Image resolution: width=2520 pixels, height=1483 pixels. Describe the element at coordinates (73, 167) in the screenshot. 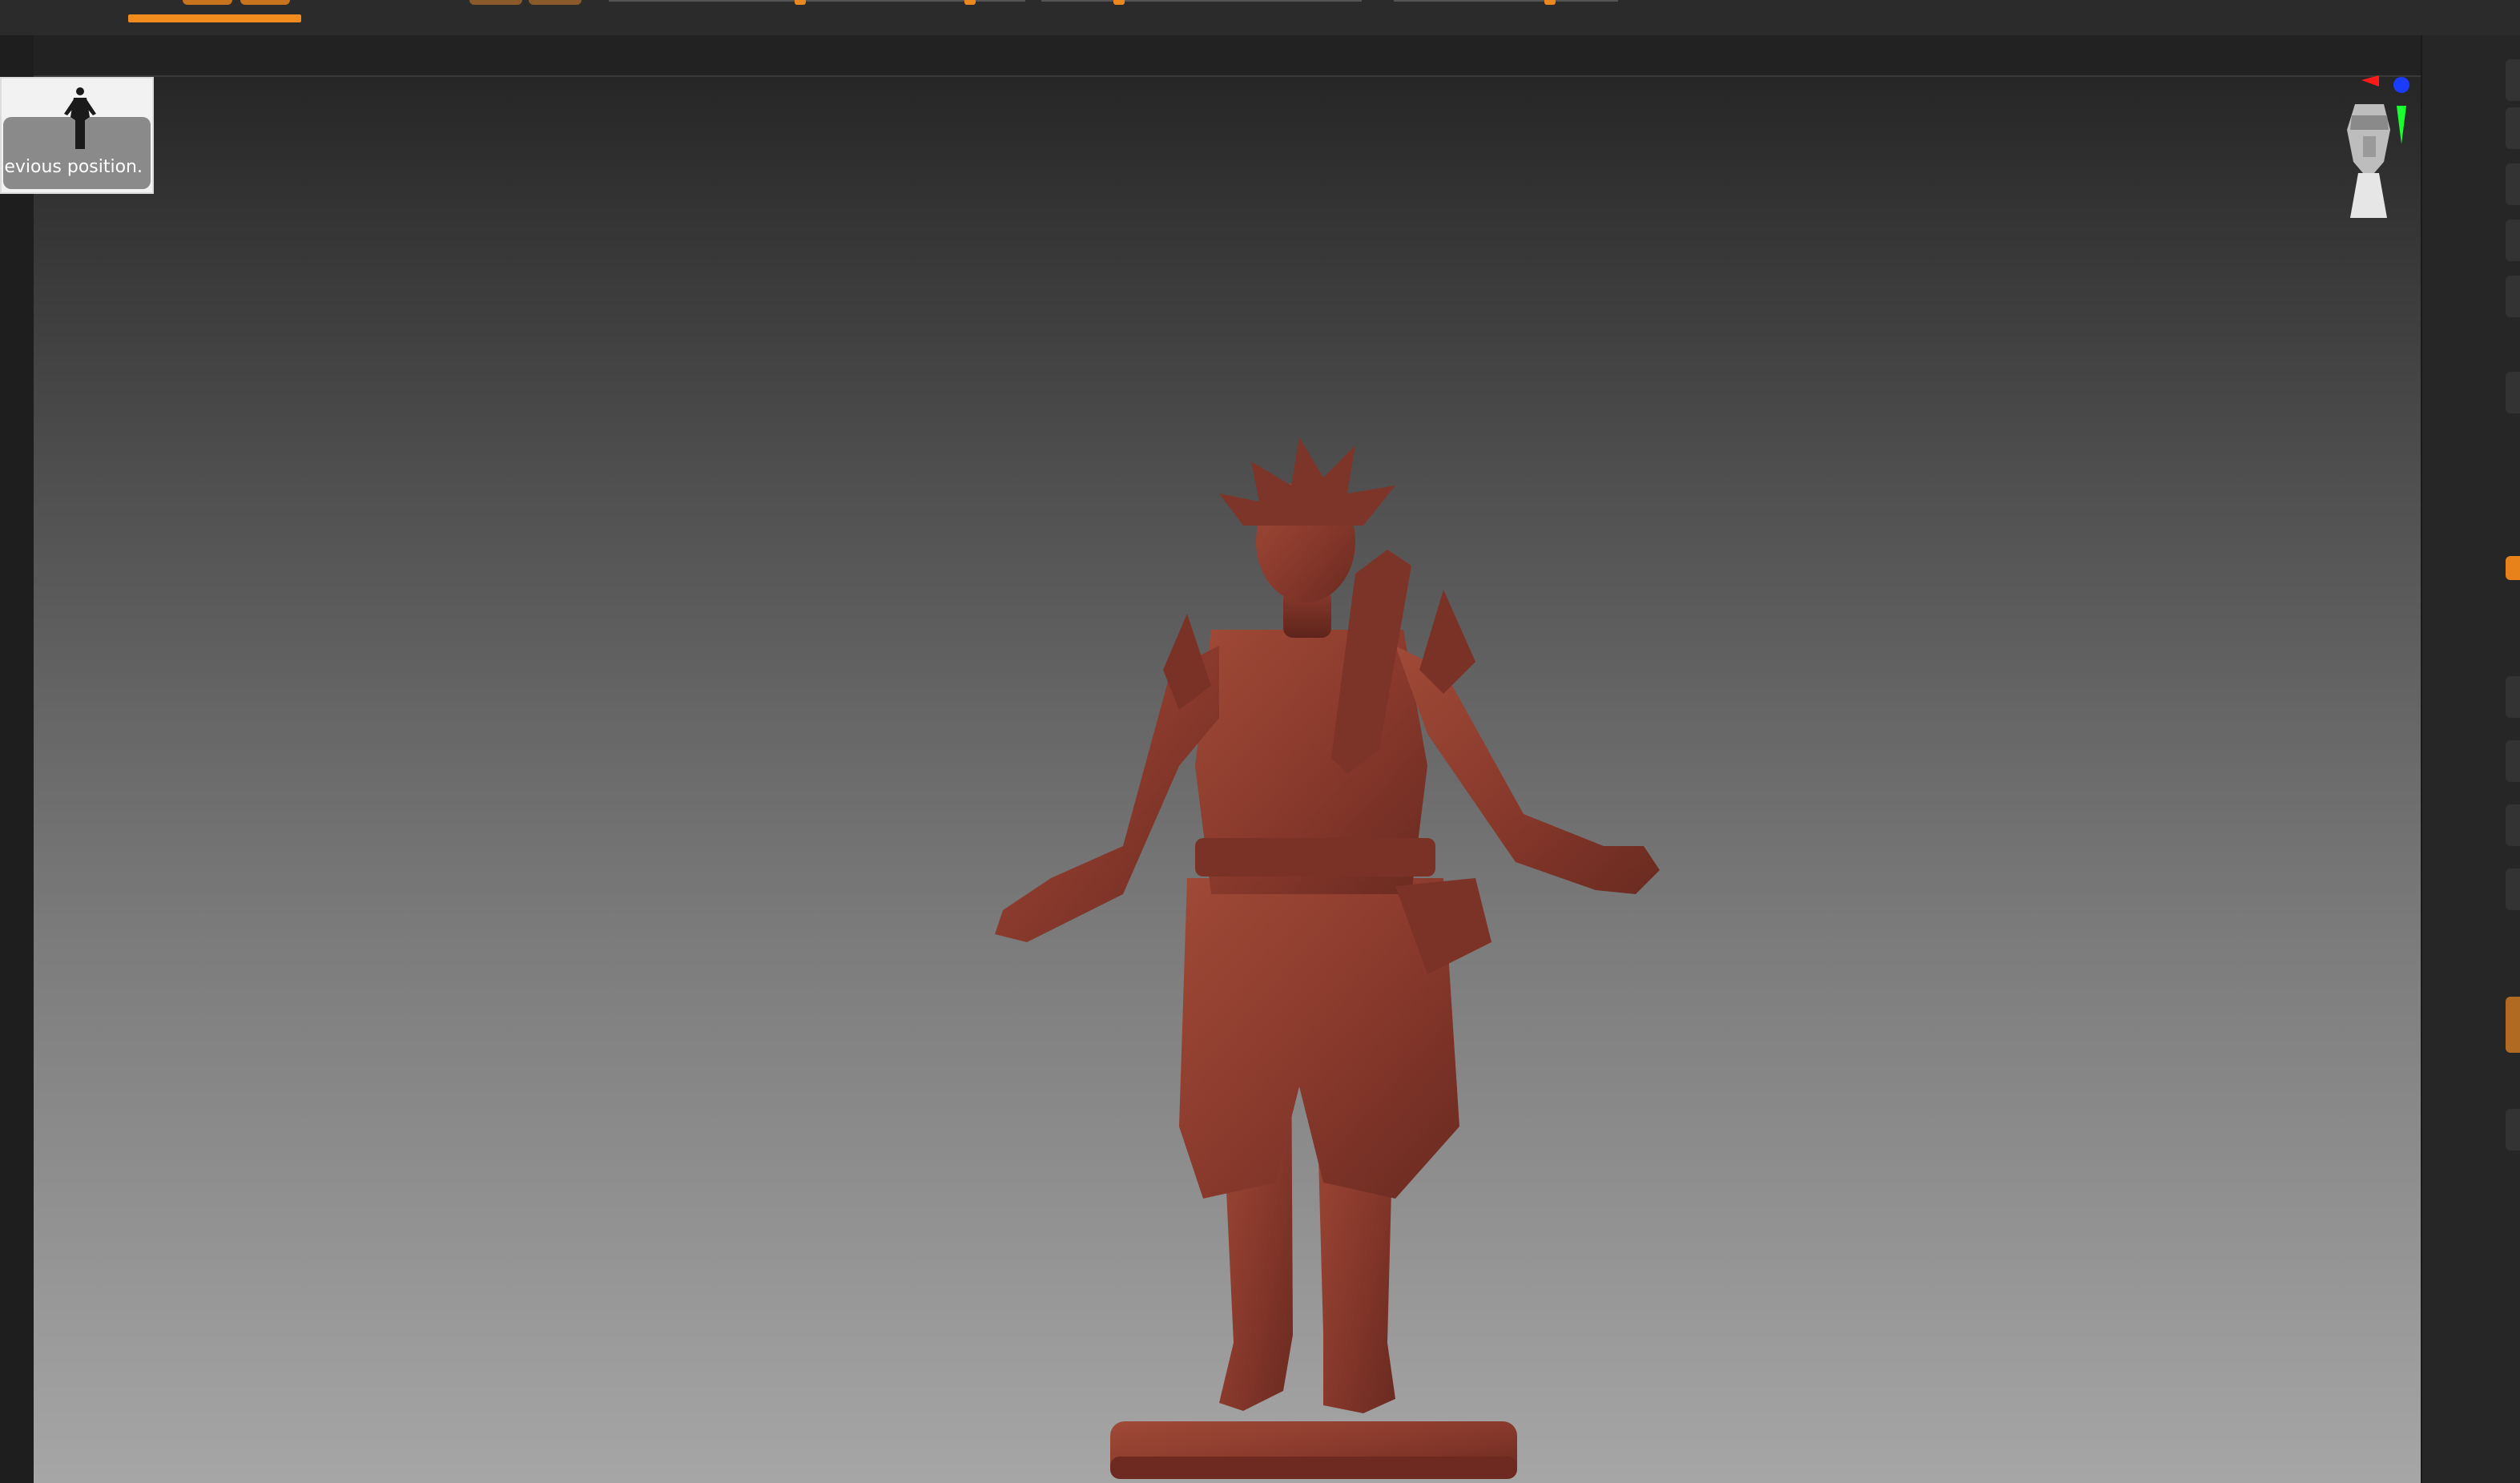

I see `tooltip-text: evious position.` at that location.